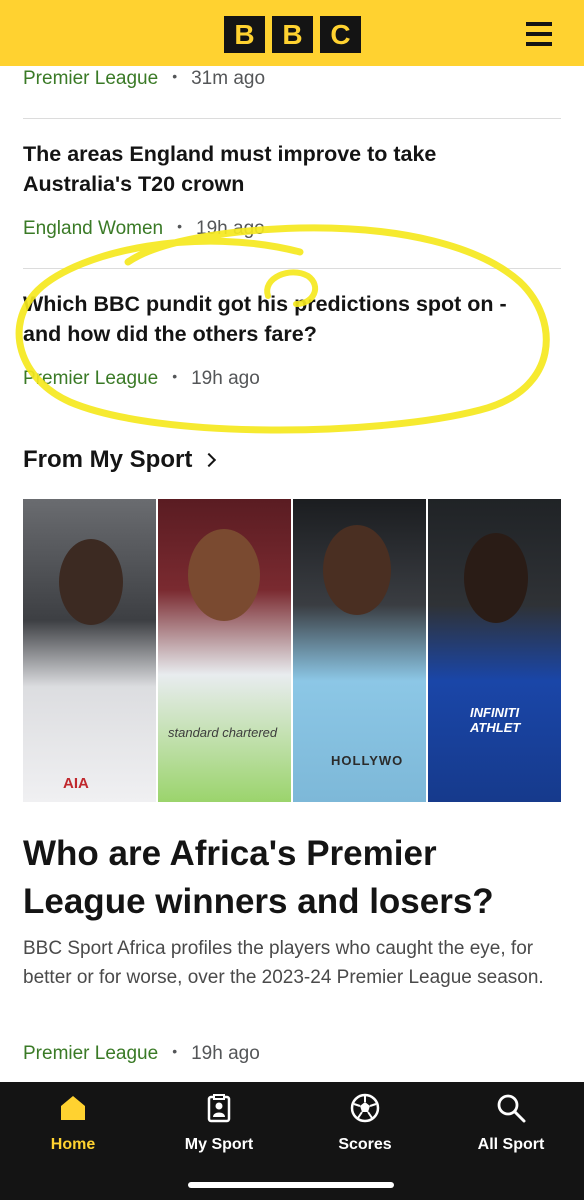 Image resolution: width=584 pixels, height=1200 pixels. I want to click on home-icon, so click(73, 1108).